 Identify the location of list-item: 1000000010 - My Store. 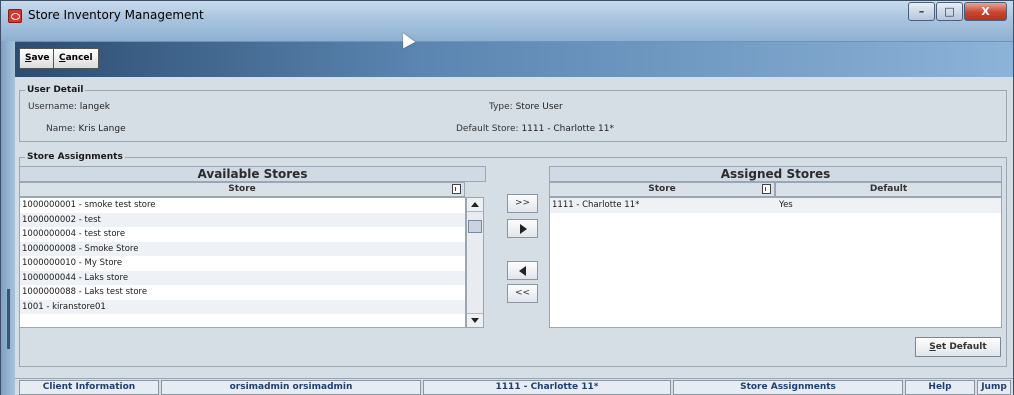
(242, 263).